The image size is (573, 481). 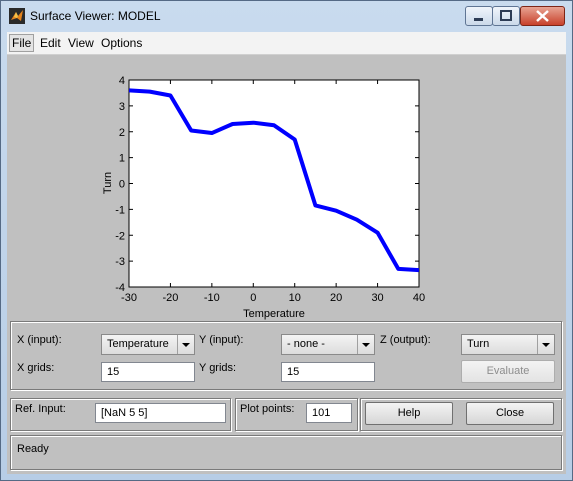 What do you see at coordinates (409, 413) in the screenshot?
I see `help-button: Help` at bounding box center [409, 413].